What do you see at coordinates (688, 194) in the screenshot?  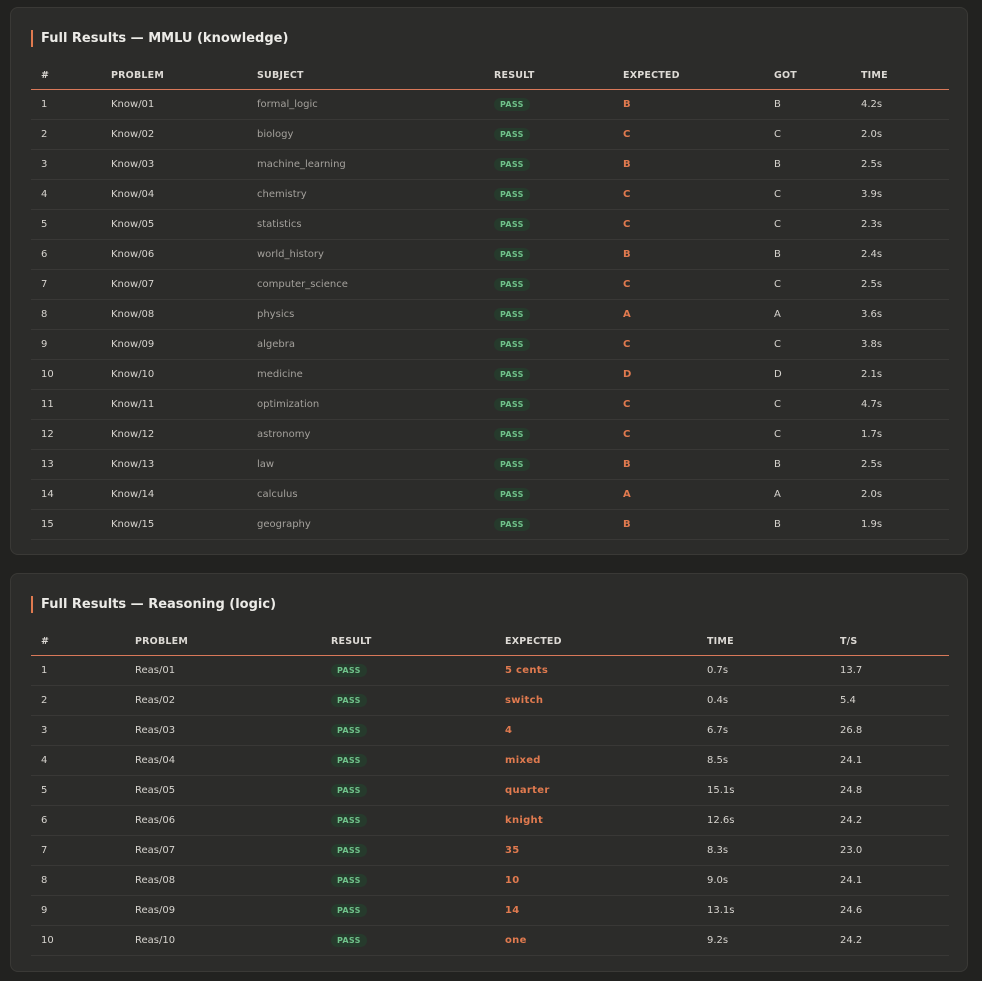 I see `expected-cell: C` at bounding box center [688, 194].